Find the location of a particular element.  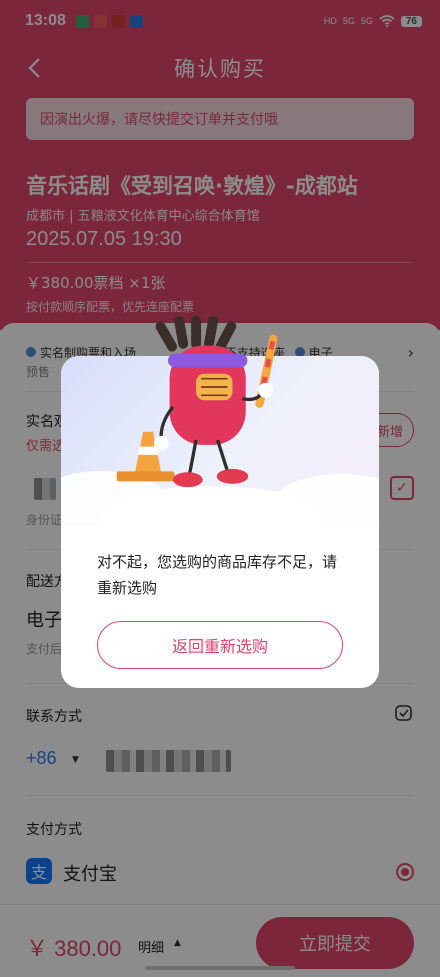

mascot-illustration is located at coordinates (197, 401).